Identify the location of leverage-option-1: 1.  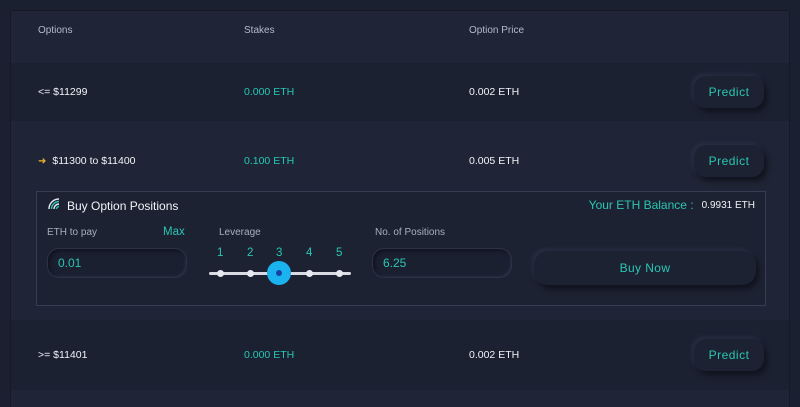
(220, 253).